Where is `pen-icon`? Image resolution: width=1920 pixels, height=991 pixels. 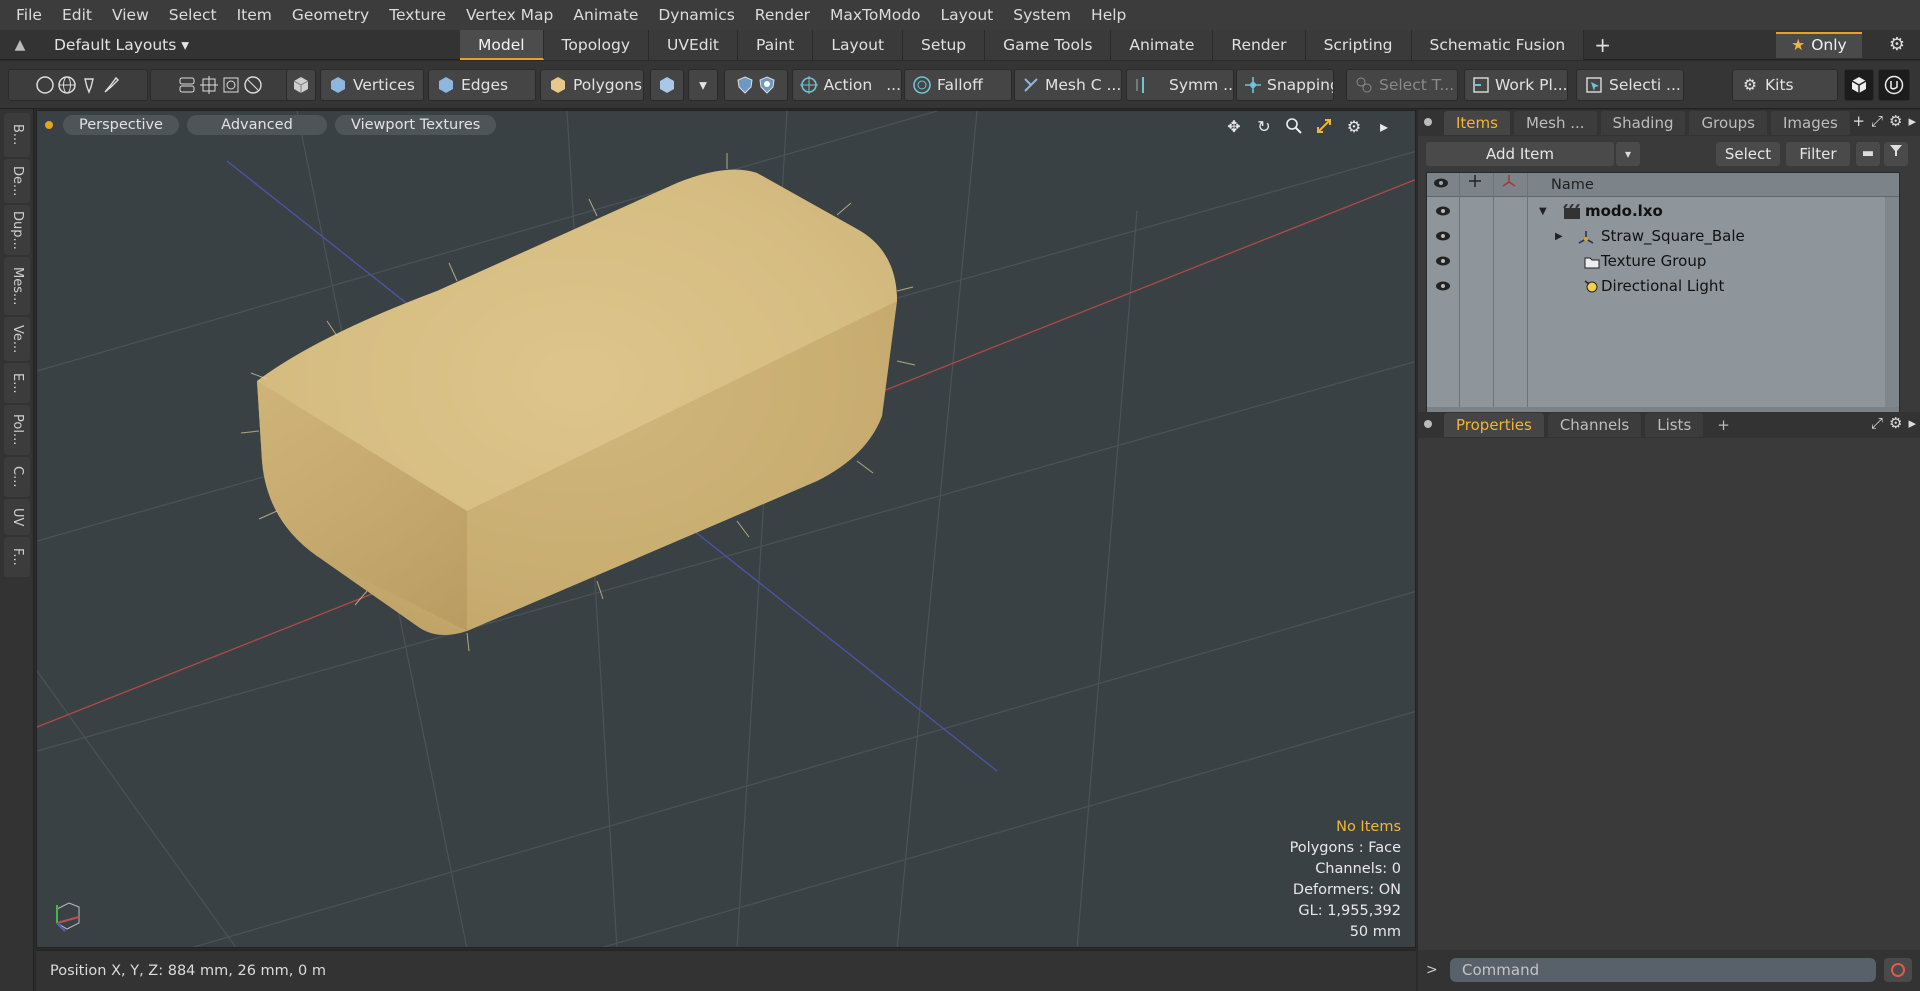 pen-icon is located at coordinates (89, 85).